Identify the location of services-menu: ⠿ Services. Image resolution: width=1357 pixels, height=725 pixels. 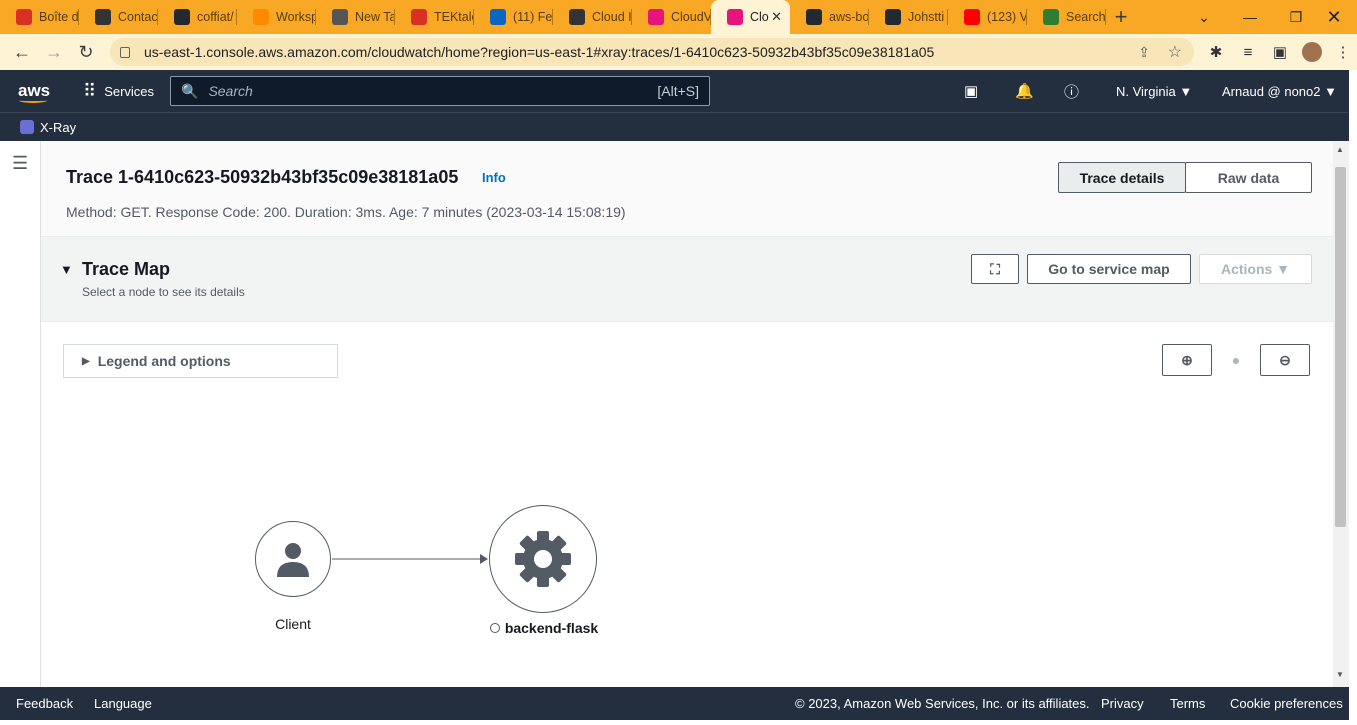
(118, 91).